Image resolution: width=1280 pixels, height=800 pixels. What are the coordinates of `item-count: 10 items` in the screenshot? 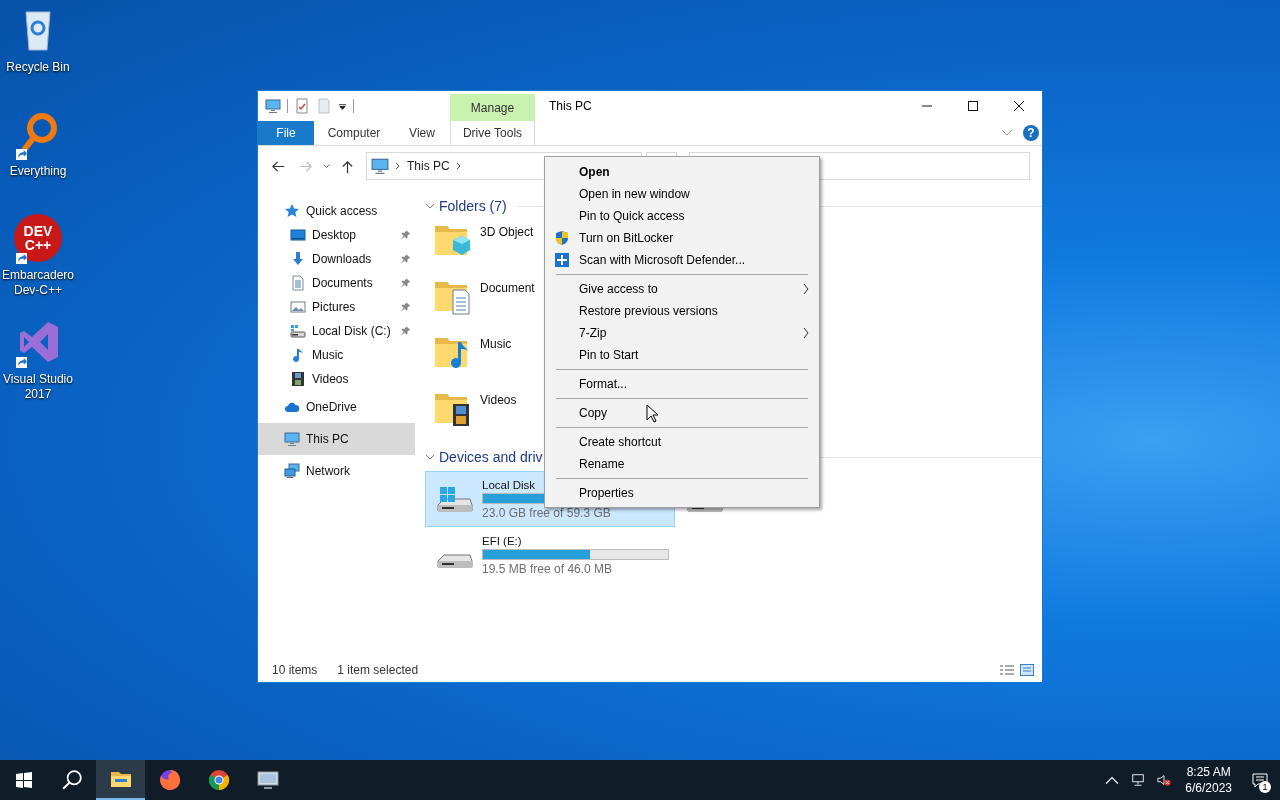 It's located at (295, 670).